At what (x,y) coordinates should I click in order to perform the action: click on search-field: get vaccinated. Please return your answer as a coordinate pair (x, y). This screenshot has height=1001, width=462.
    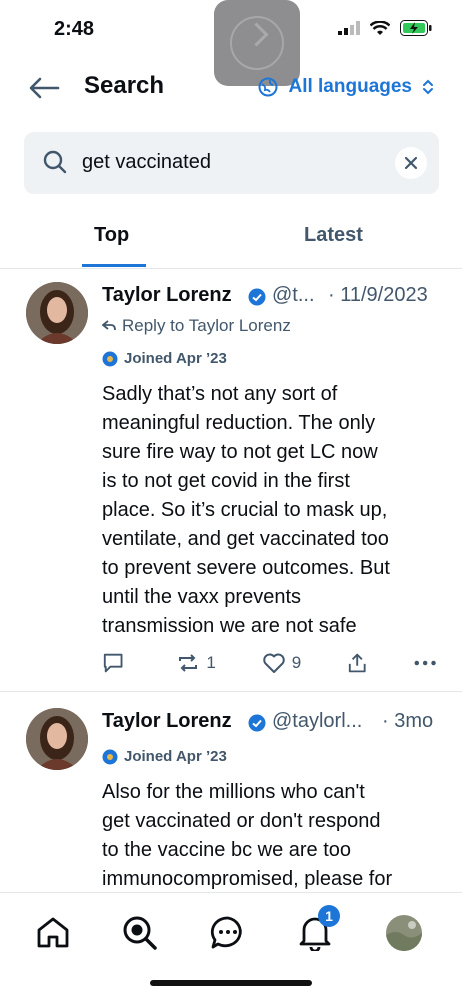
    Looking at the image, I should click on (231, 163).